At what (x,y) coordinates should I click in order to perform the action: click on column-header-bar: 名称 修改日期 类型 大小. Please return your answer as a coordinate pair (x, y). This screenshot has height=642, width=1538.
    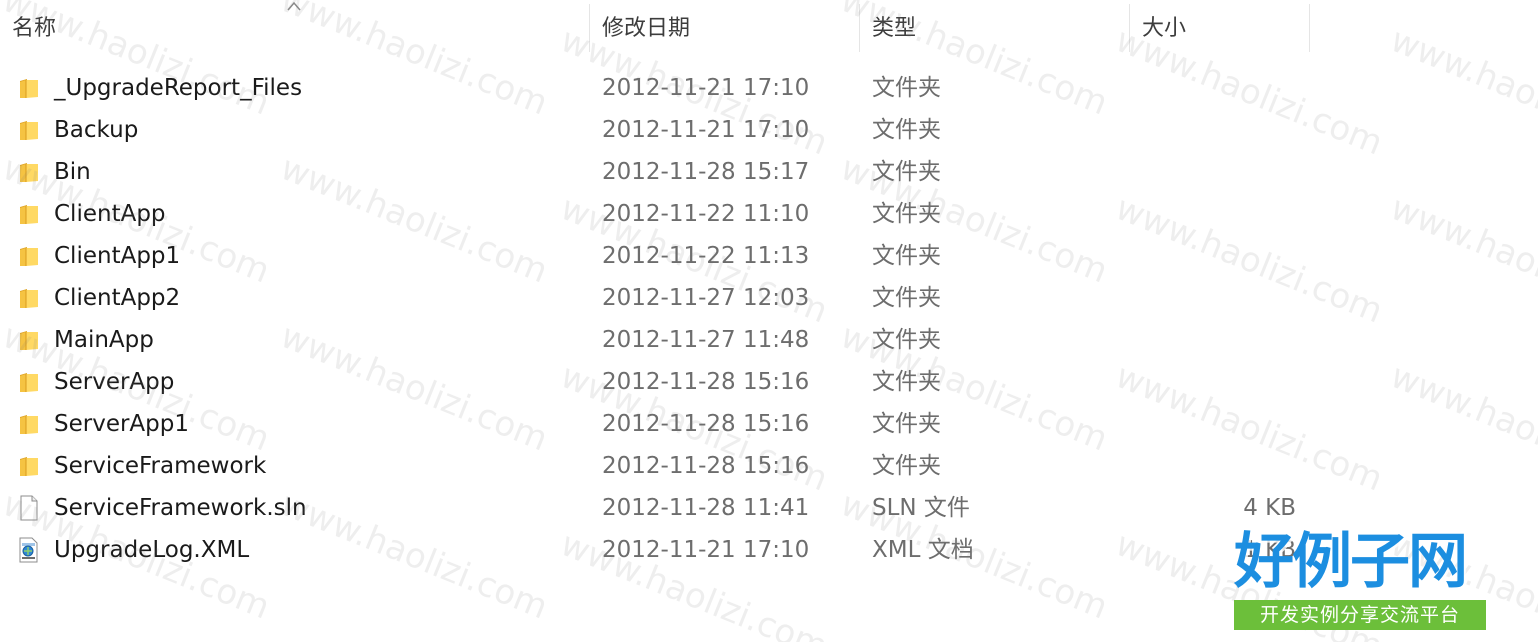
    Looking at the image, I should click on (769, 28).